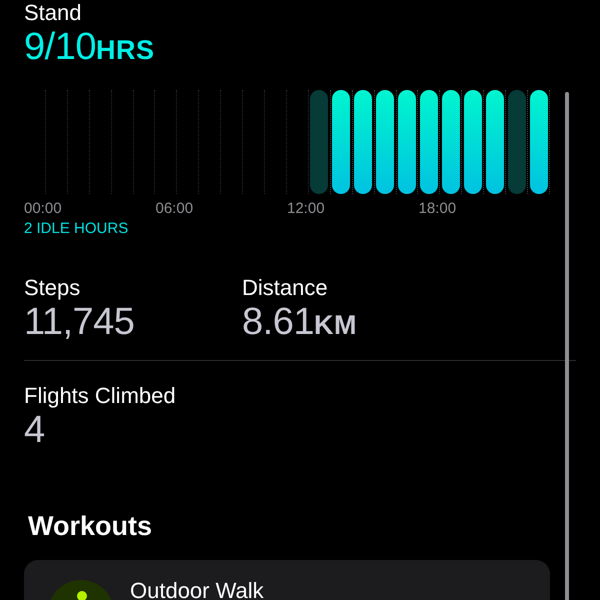  I want to click on metric-label: Flights Climbed, so click(100, 396).